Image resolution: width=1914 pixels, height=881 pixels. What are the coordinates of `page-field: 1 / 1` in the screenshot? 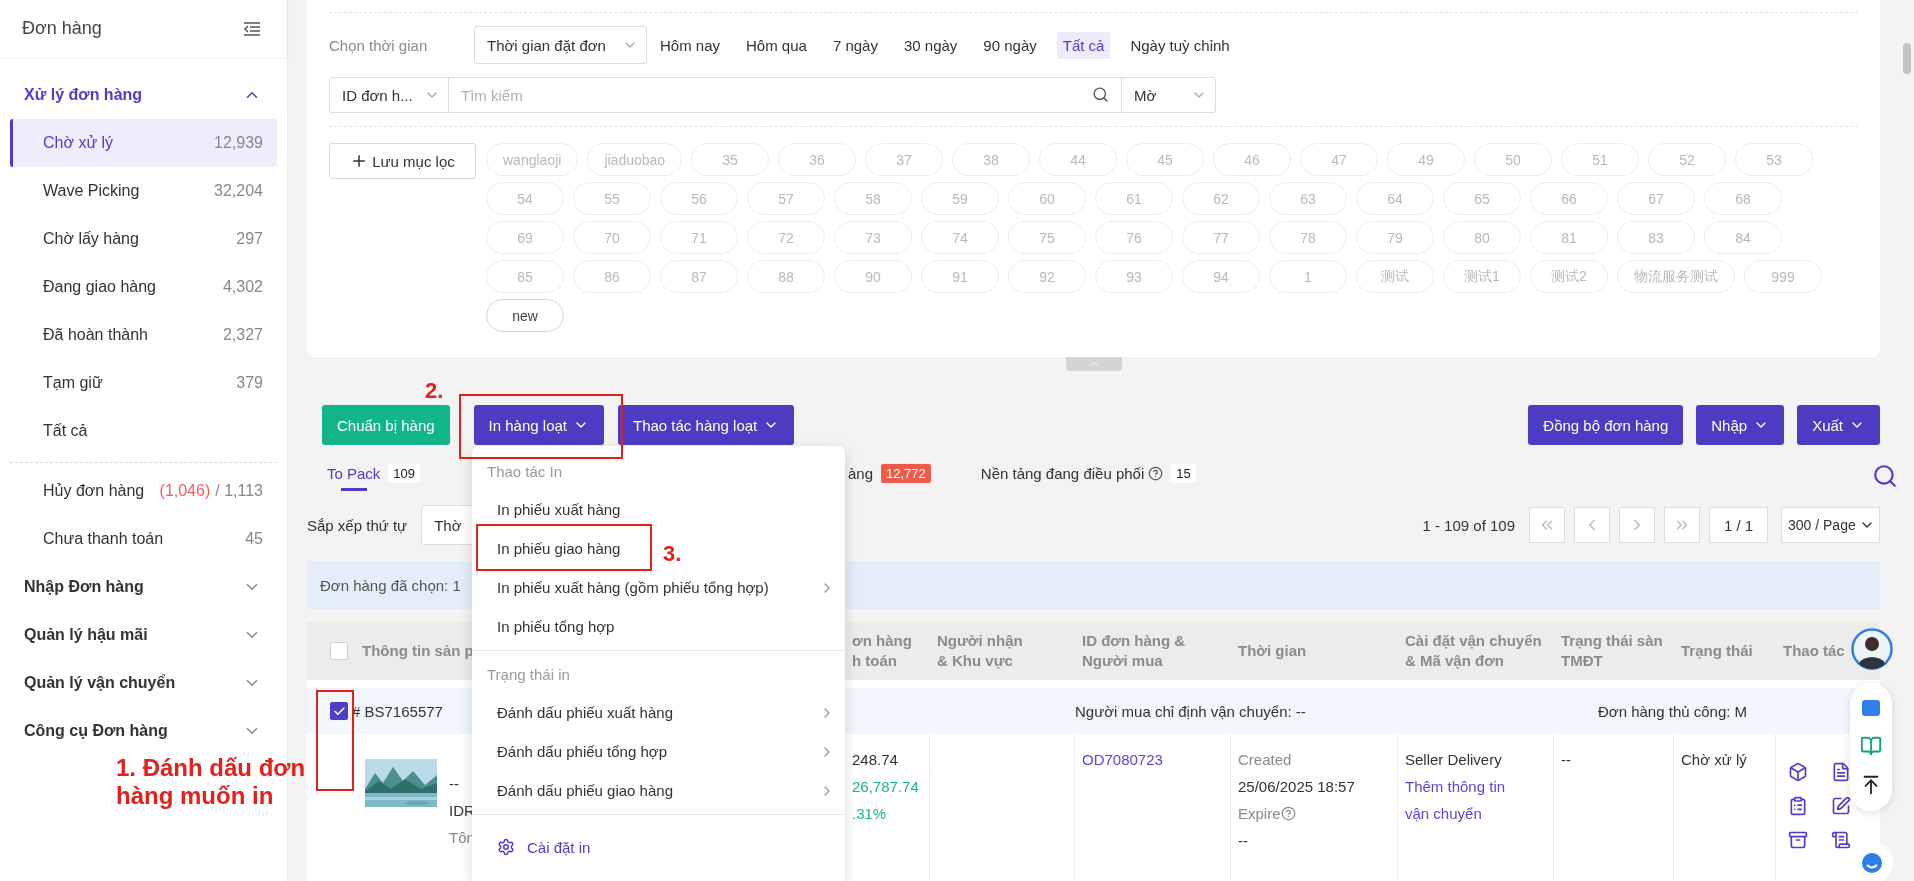 It's located at (1738, 525).